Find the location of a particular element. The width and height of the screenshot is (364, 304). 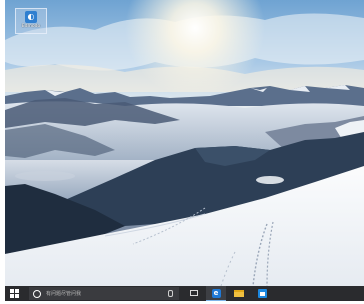

taskbar: 有问题尽管问我 e is located at coordinates (184, 293).